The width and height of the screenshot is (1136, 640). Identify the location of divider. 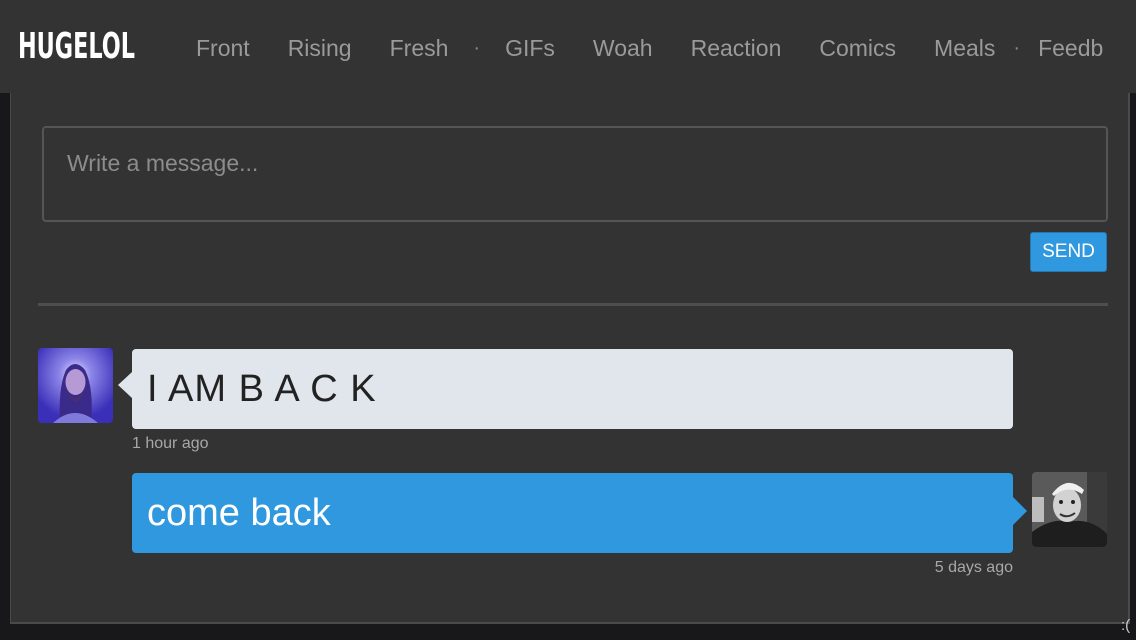
(573, 304).